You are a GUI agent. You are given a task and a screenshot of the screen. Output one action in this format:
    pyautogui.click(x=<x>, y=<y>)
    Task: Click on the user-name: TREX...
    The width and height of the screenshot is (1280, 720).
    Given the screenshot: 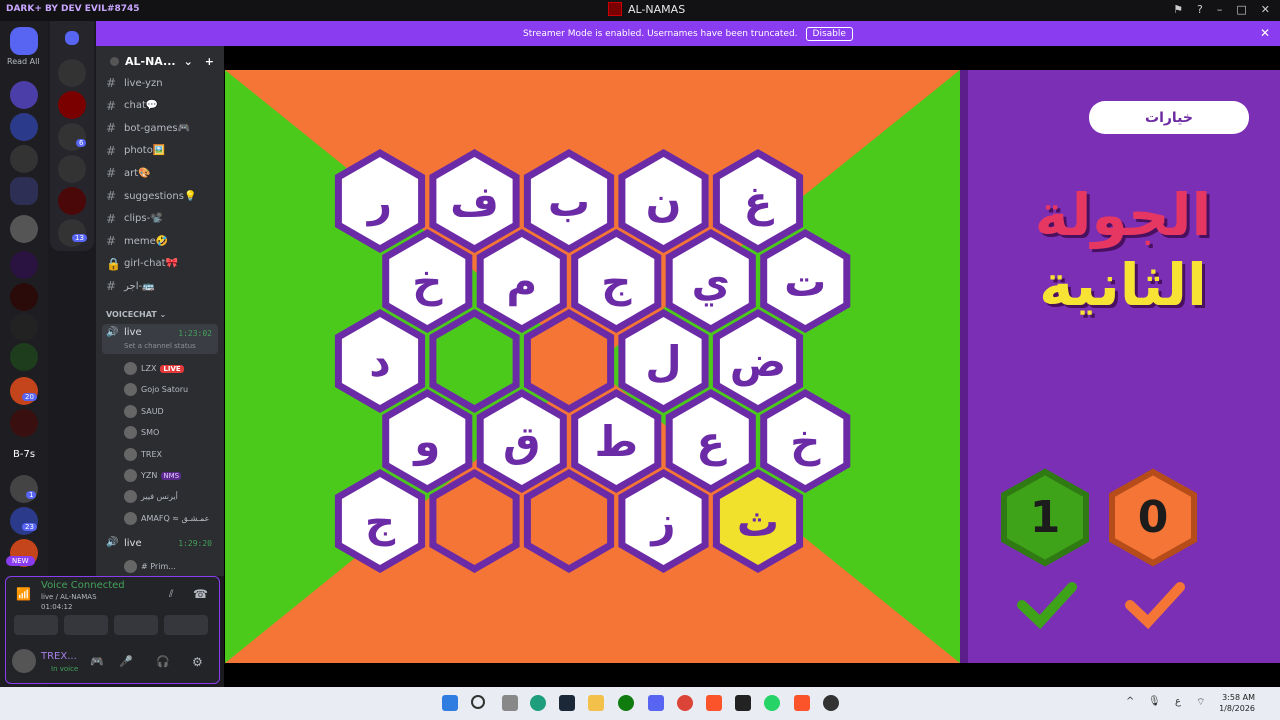 What is the action you would take?
    pyautogui.click(x=59, y=656)
    